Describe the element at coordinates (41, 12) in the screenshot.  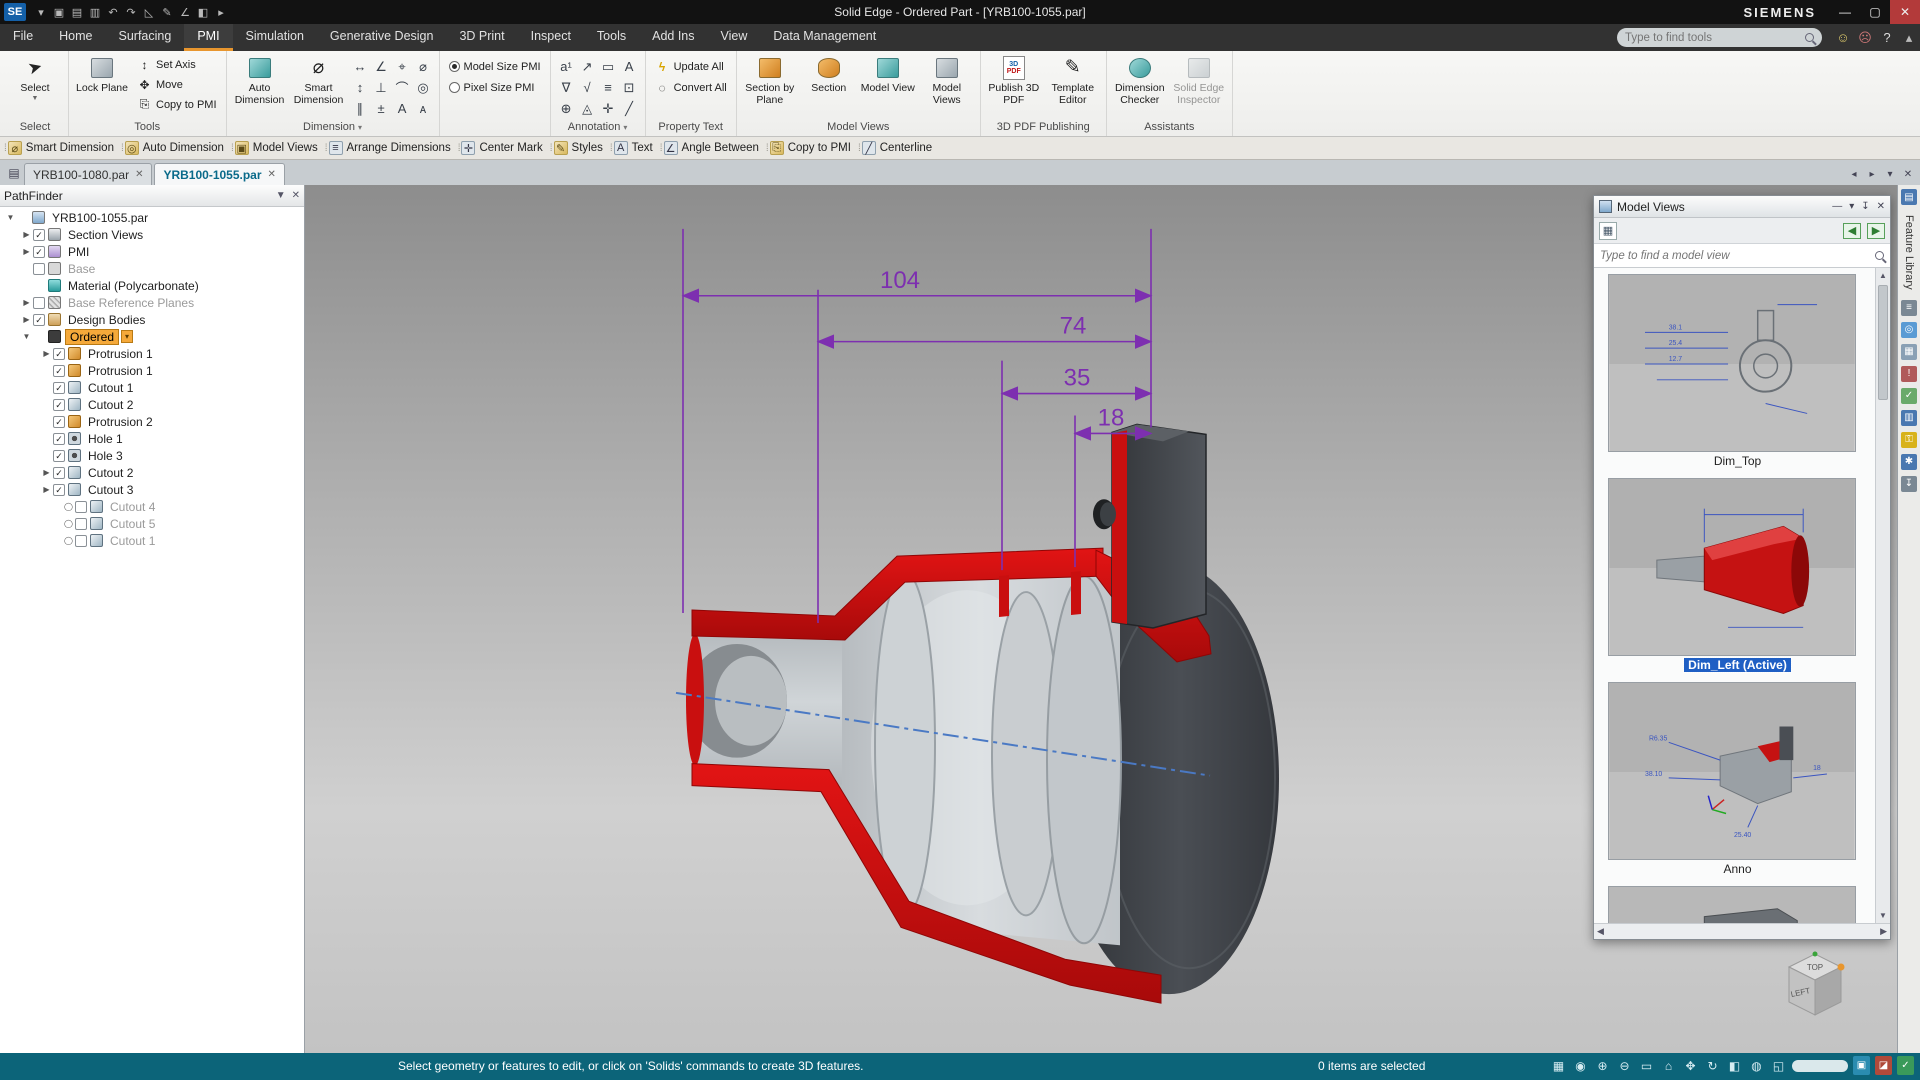
I see `app-menu-icon: ▾` at that location.